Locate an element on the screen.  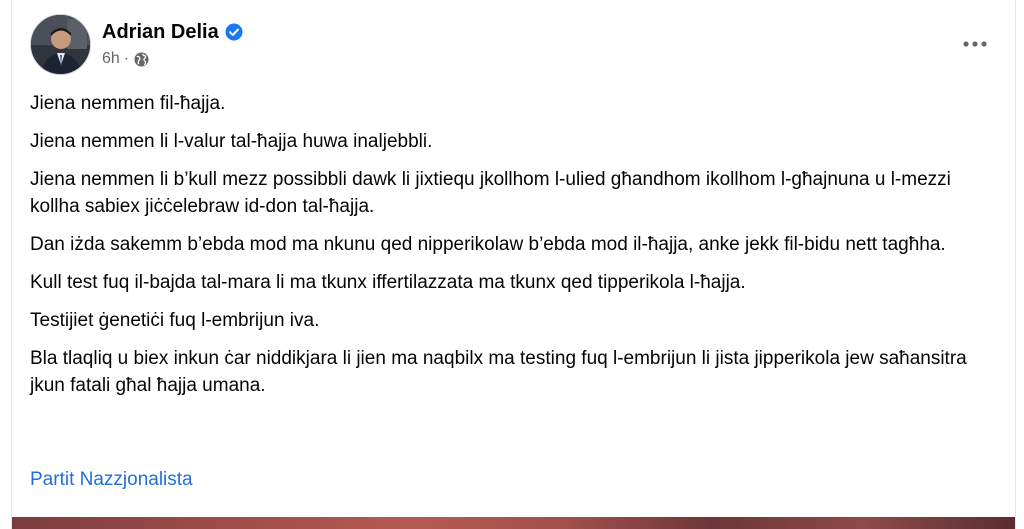
more-options-icon is located at coordinates (975, 44).